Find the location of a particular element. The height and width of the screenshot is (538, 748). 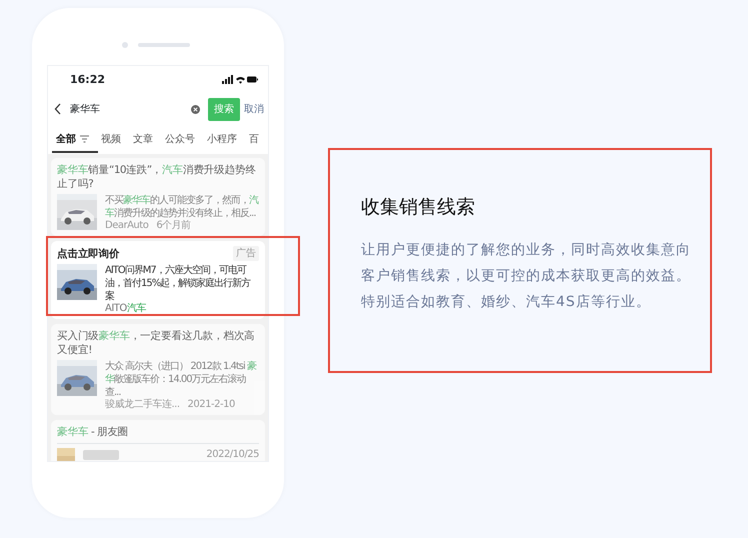

tab: 公众号 is located at coordinates (180, 139).